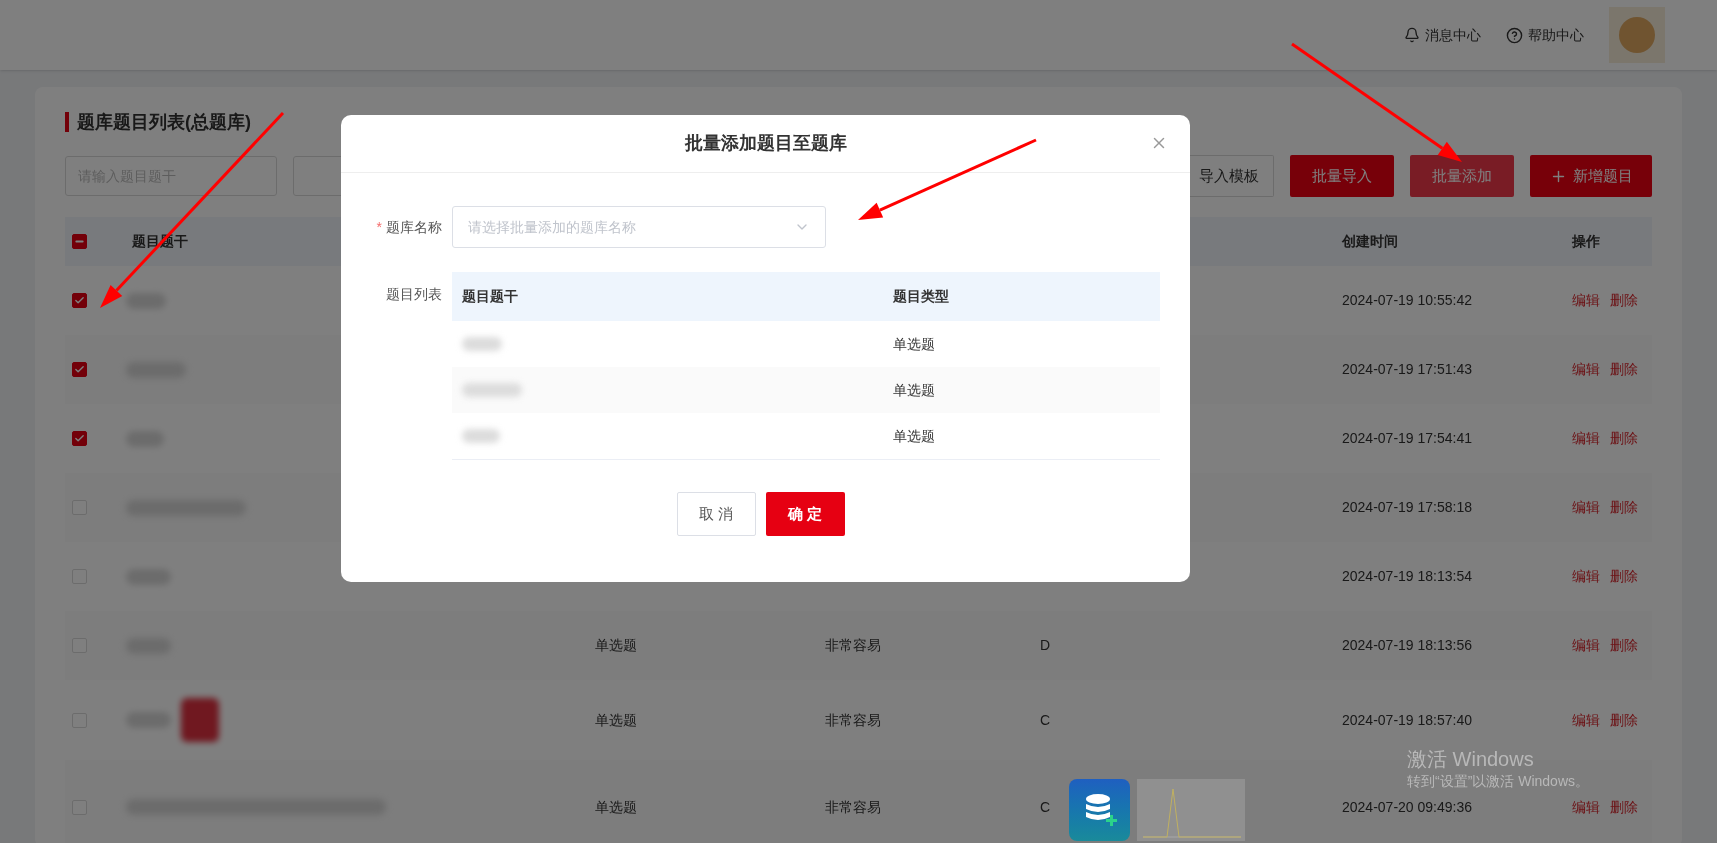 The width and height of the screenshot is (1717, 843). What do you see at coordinates (1462, 176) in the screenshot?
I see `toolbar-button: 批量添加` at bounding box center [1462, 176].